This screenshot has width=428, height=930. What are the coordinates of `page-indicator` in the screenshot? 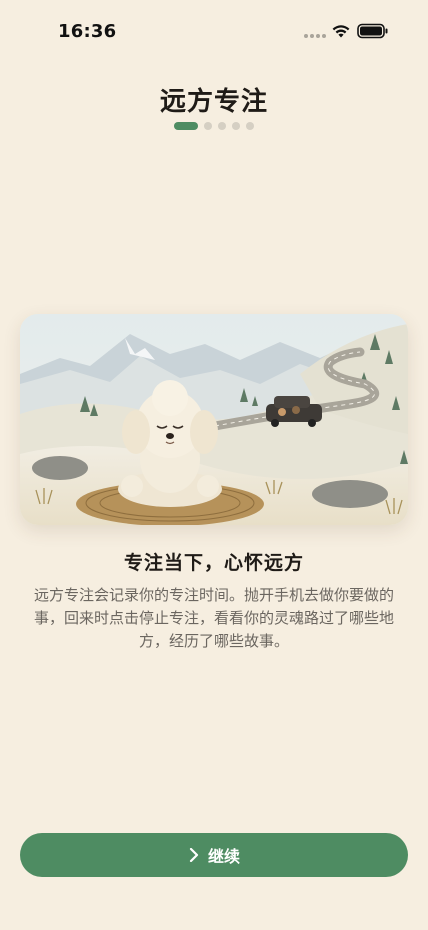 It's located at (214, 126).